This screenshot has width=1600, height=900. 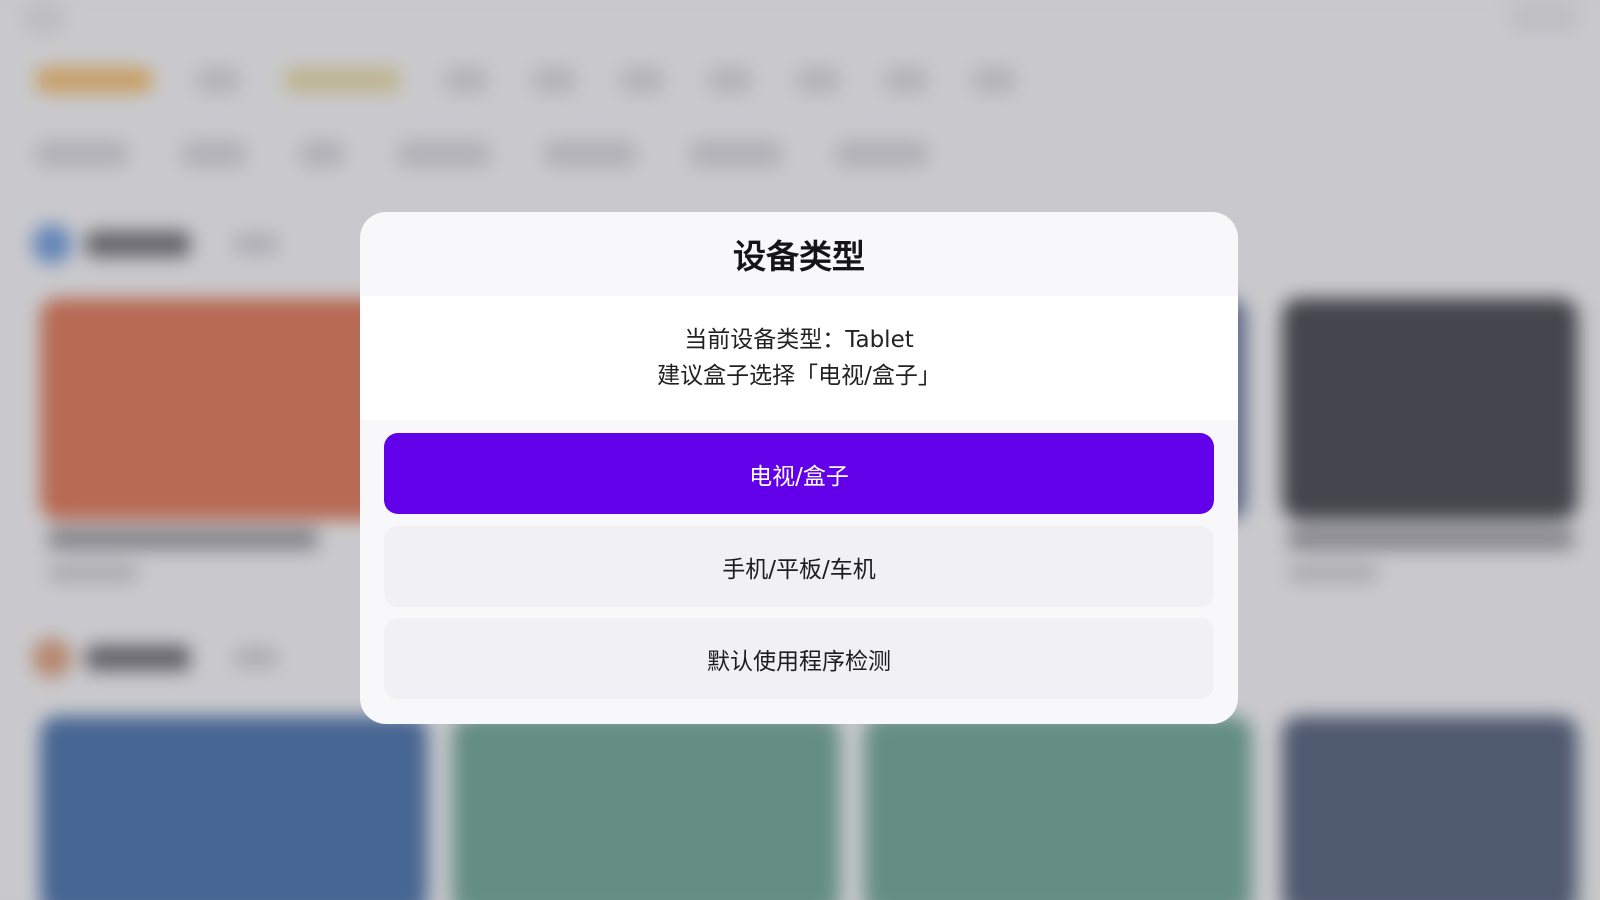 What do you see at coordinates (799, 566) in the screenshot?
I see `option-phone-tablet-car-button: 手机/平板/车机` at bounding box center [799, 566].